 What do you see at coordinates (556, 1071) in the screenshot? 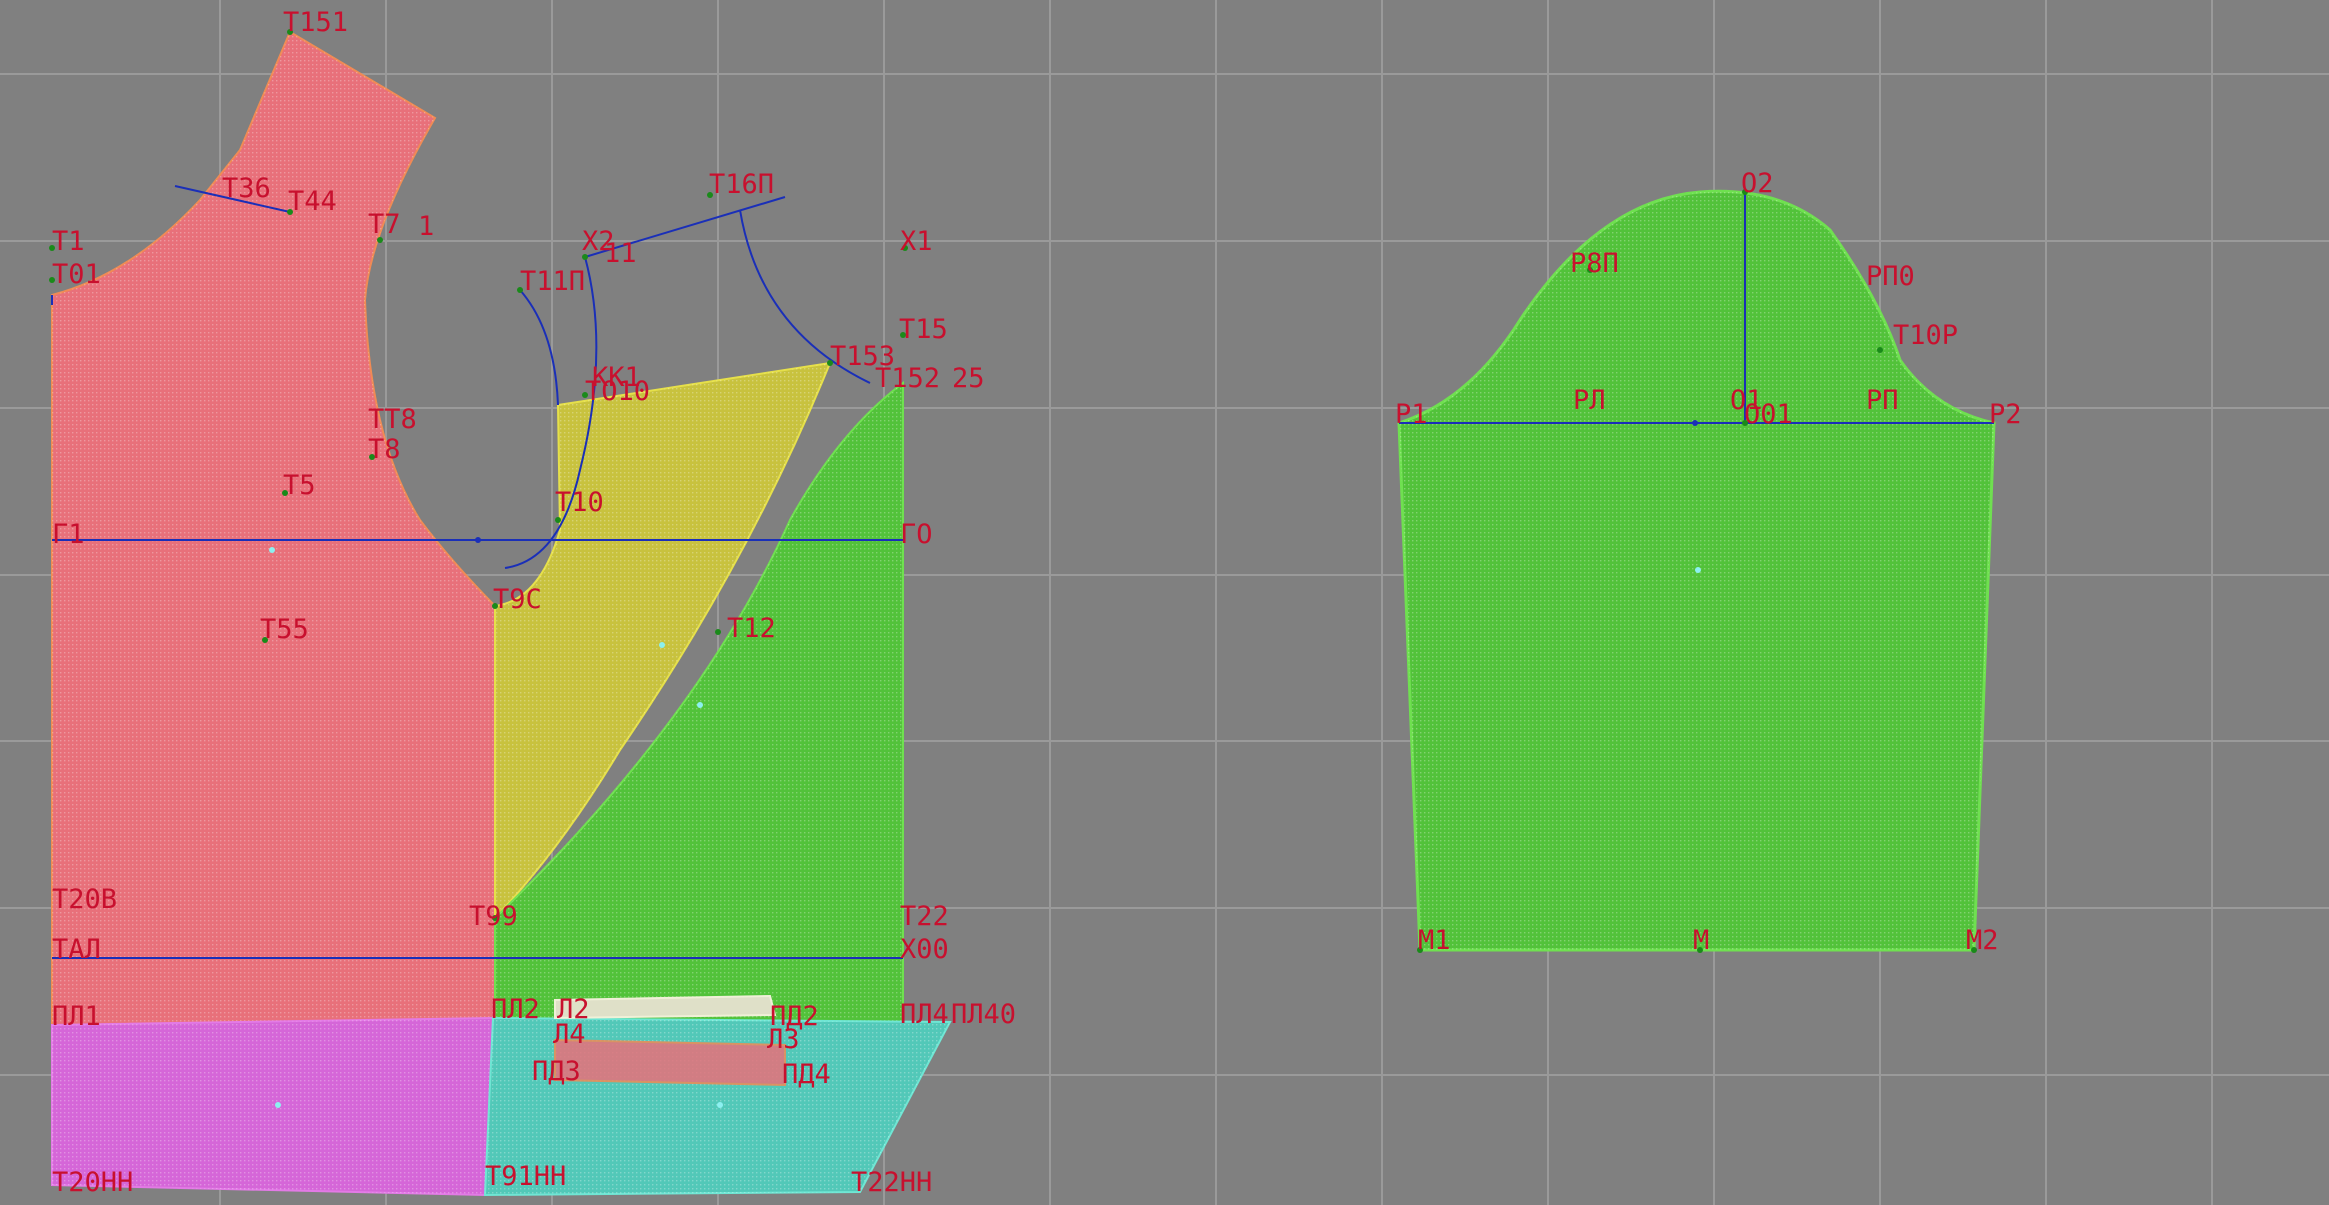
I see `label-PD3: ПД3` at bounding box center [556, 1071].